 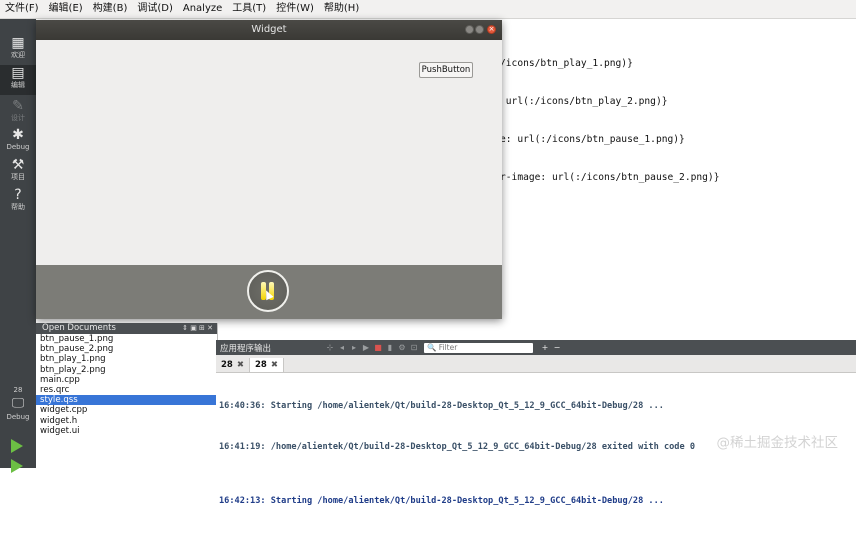 What do you see at coordinates (126, 349) in the screenshot?
I see `list-item: btn_pause_2.png` at bounding box center [126, 349].